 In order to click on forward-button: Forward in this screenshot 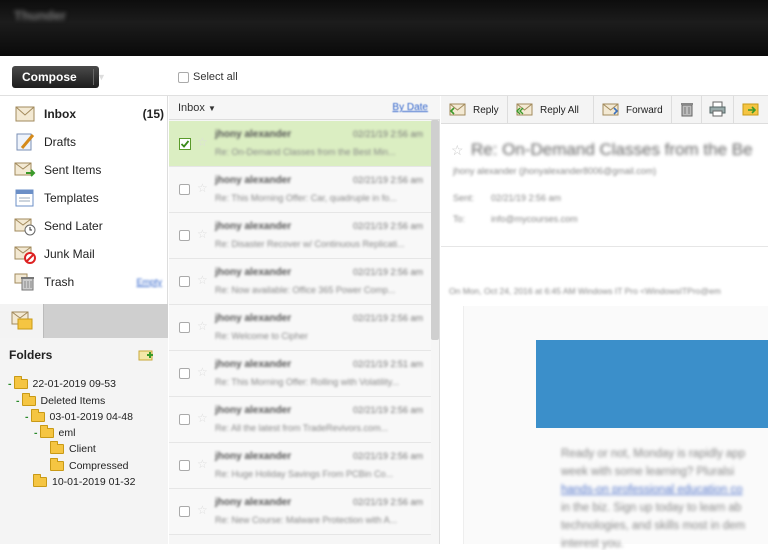, I will do `click(633, 110)`.